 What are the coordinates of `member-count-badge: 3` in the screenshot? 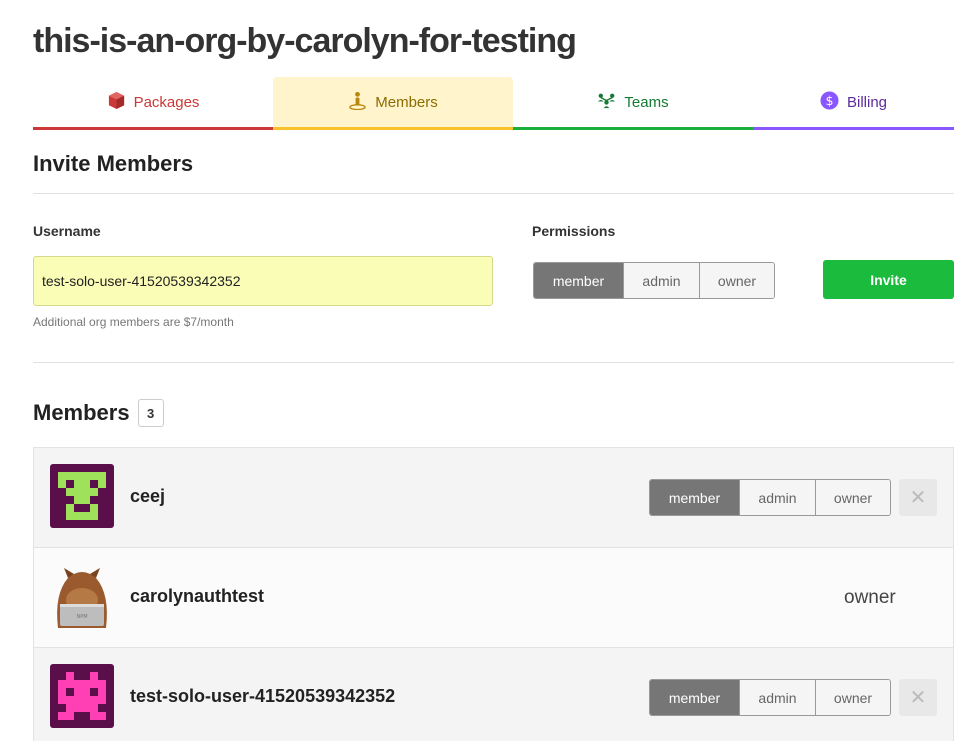 It's located at (150, 413).